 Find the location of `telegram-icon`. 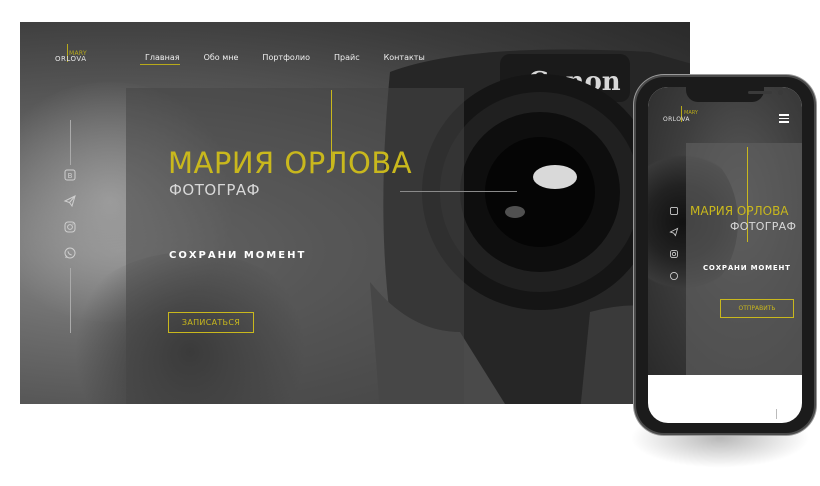

telegram-icon is located at coordinates (70, 201).